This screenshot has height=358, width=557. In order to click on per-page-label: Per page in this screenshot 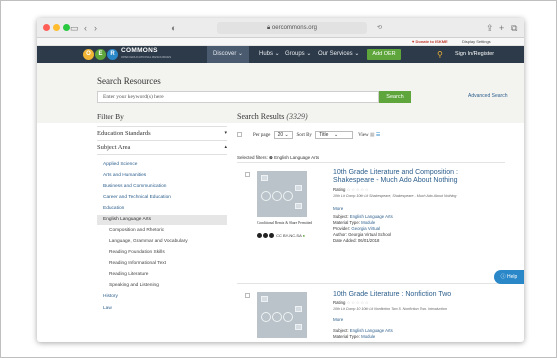, I will do `click(262, 135)`.